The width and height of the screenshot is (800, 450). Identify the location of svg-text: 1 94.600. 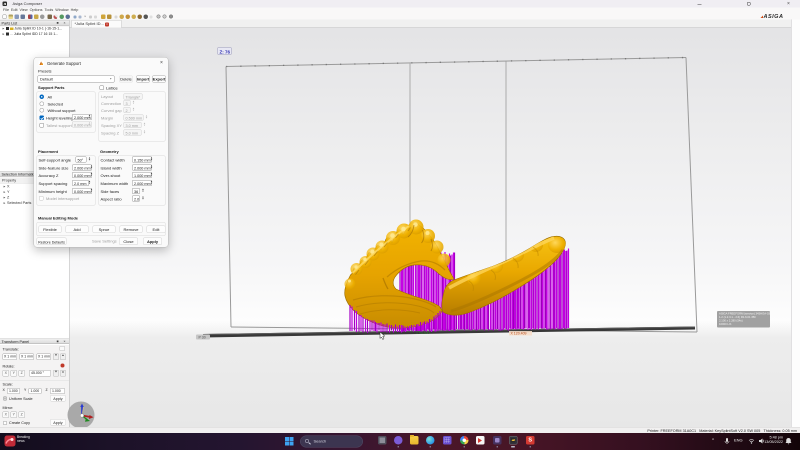
(423, 333).